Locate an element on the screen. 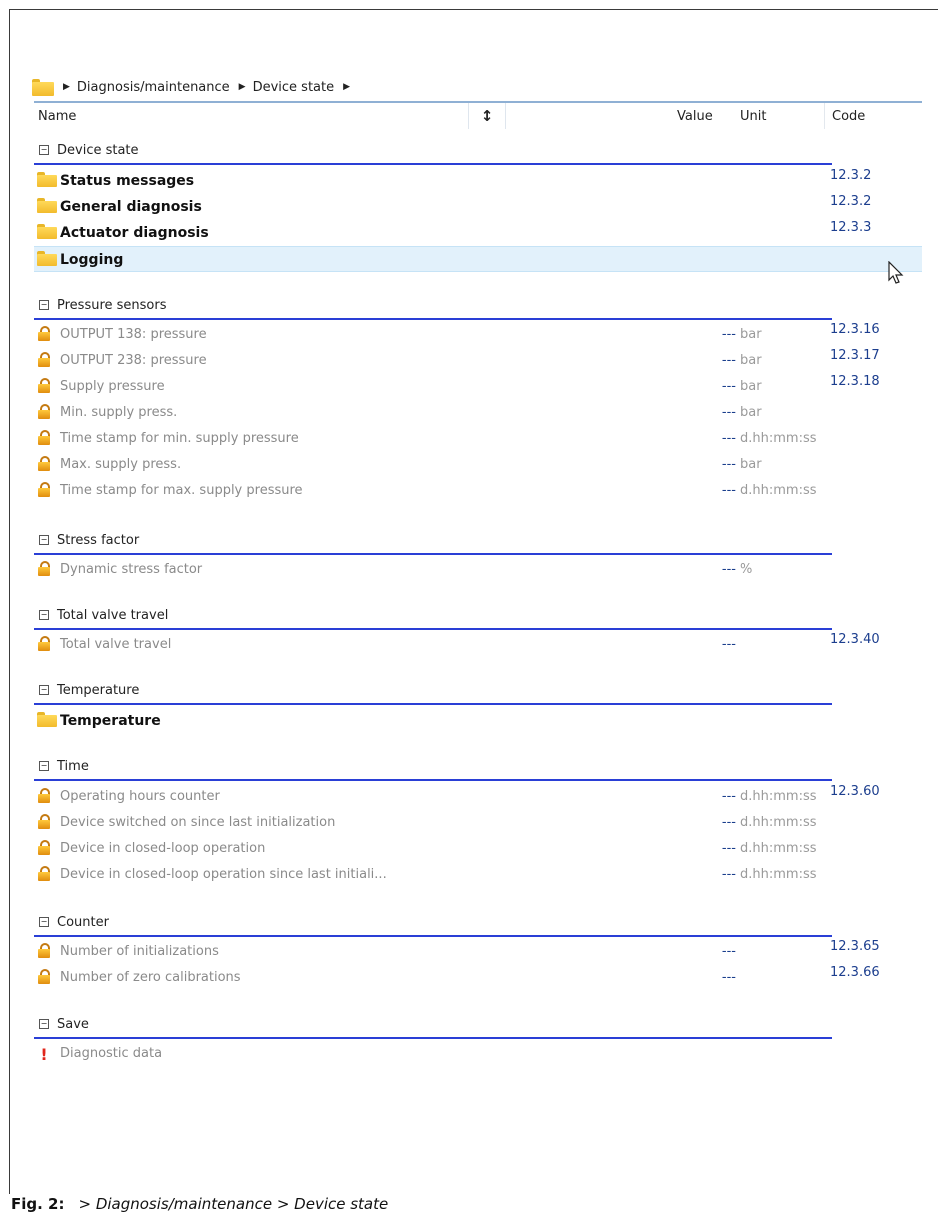 The height and width of the screenshot is (1216, 938). column-header: Name ↕ Value Unit Code is located at coordinates (478, 115).